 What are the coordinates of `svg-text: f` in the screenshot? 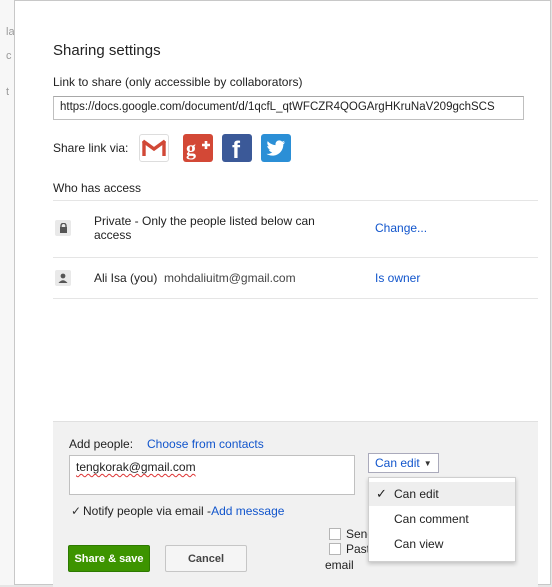 It's located at (236, 148).